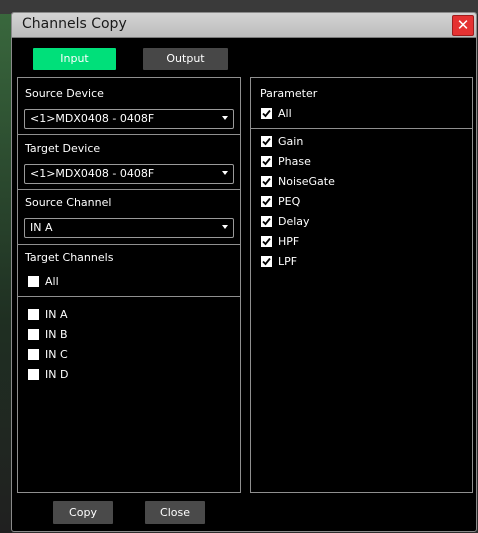  What do you see at coordinates (56, 314) in the screenshot?
I see `checkbox-label: IN A` at bounding box center [56, 314].